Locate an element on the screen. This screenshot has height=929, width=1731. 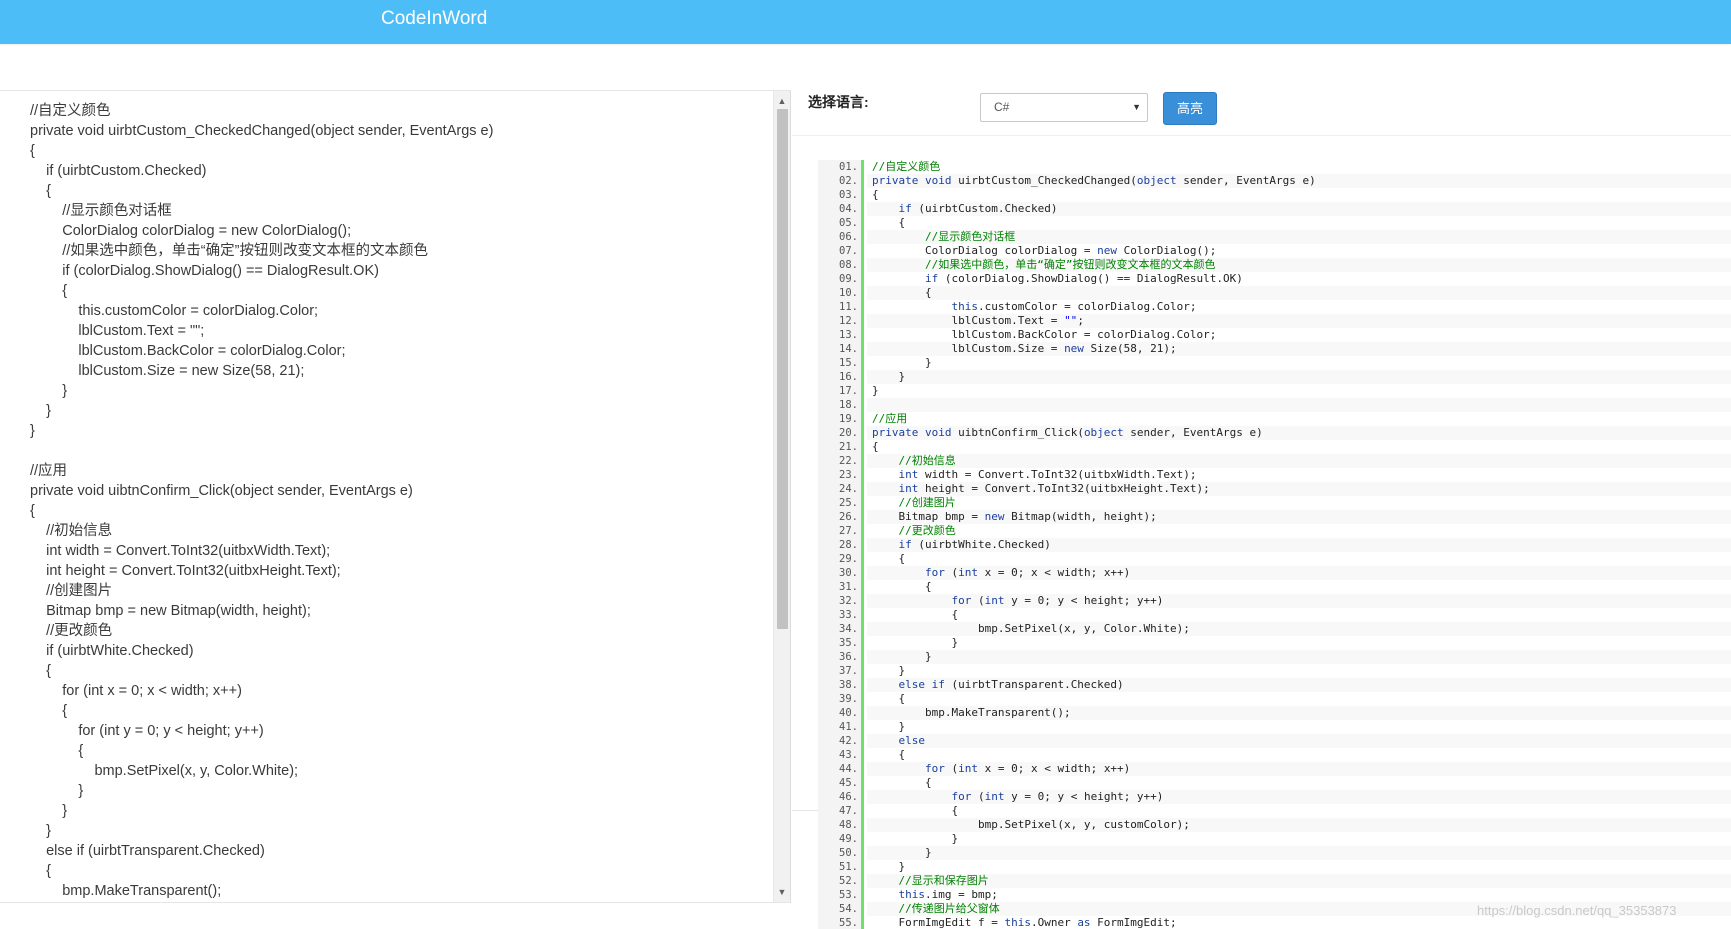
highlighted-code-row: 39. { is located at coordinates (1285, 699).